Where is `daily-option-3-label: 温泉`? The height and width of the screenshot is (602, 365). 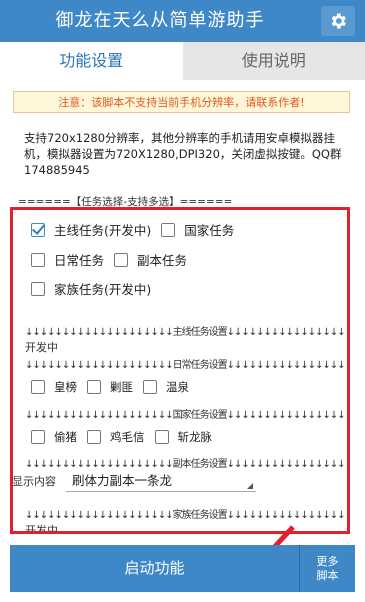
daily-option-3-label: 温泉 is located at coordinates (177, 387).